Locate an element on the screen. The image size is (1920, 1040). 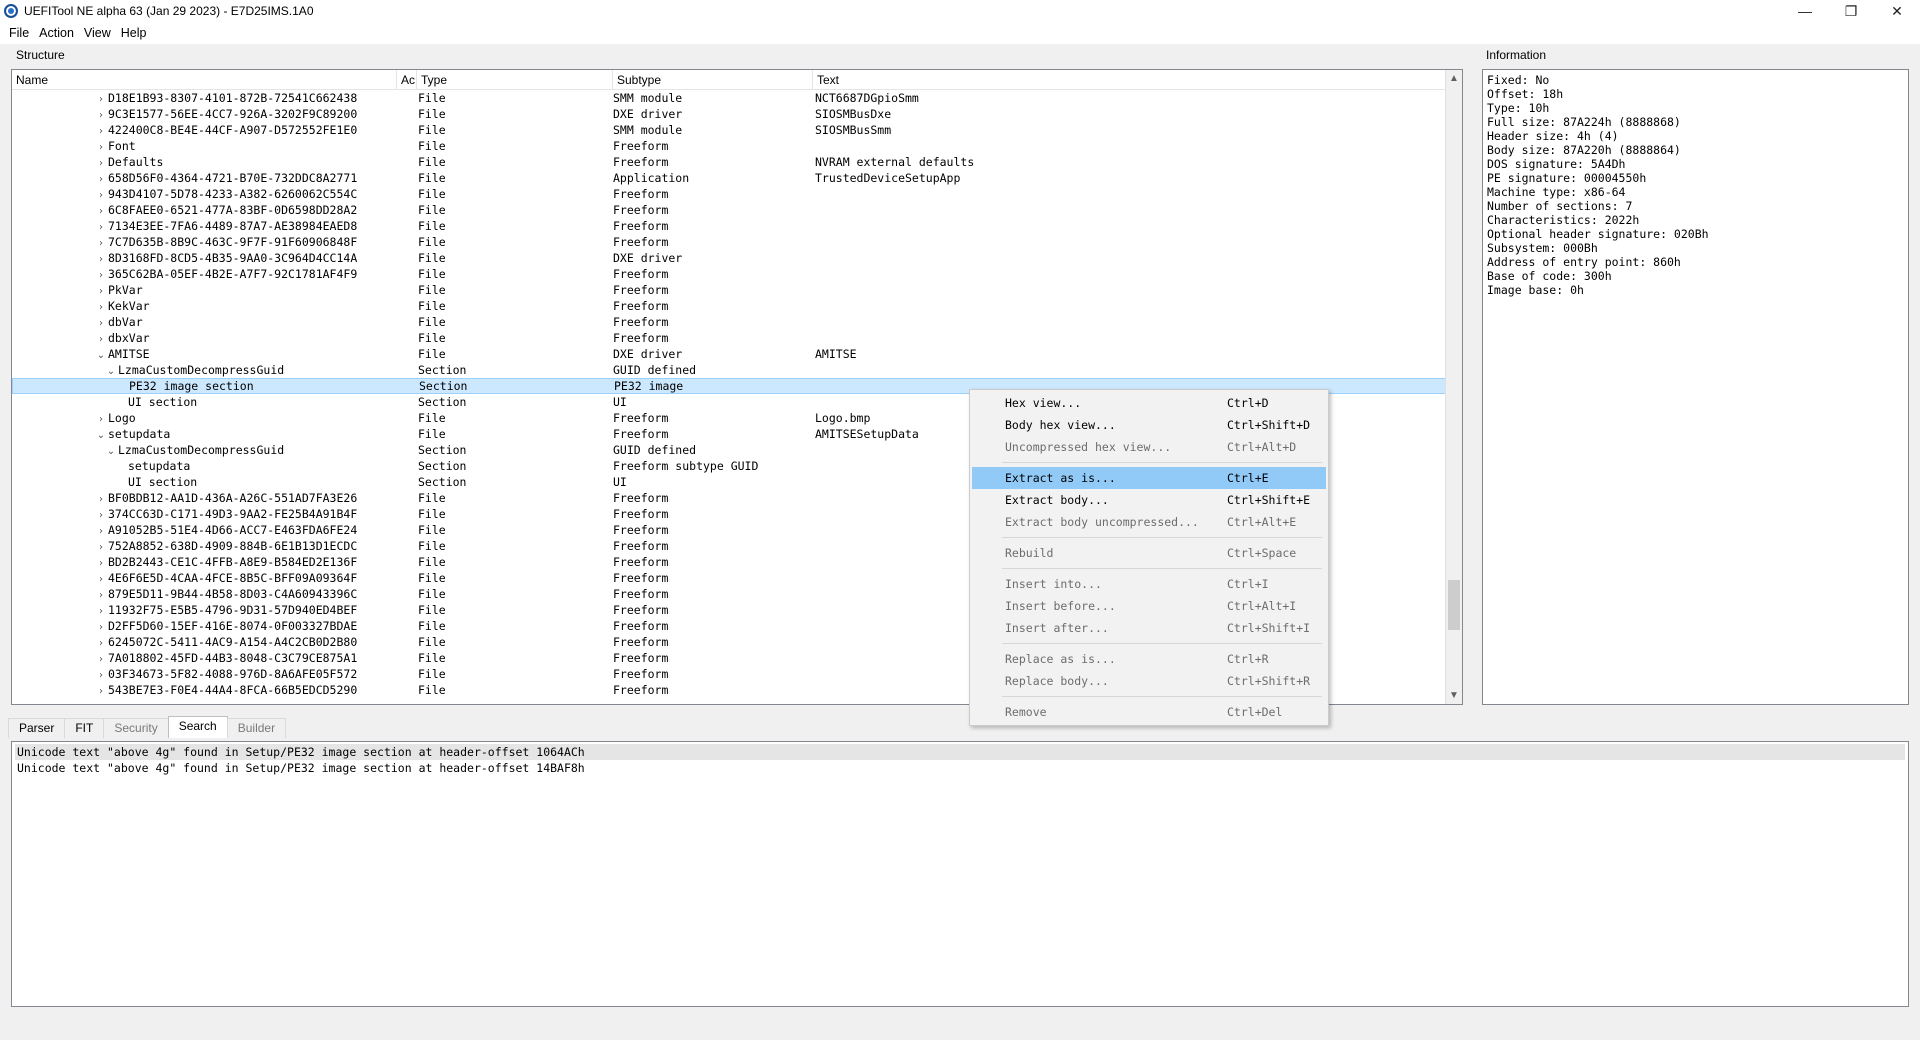
context-menu-item: Hex view... Ctrl+D is located at coordinates (1149, 403).